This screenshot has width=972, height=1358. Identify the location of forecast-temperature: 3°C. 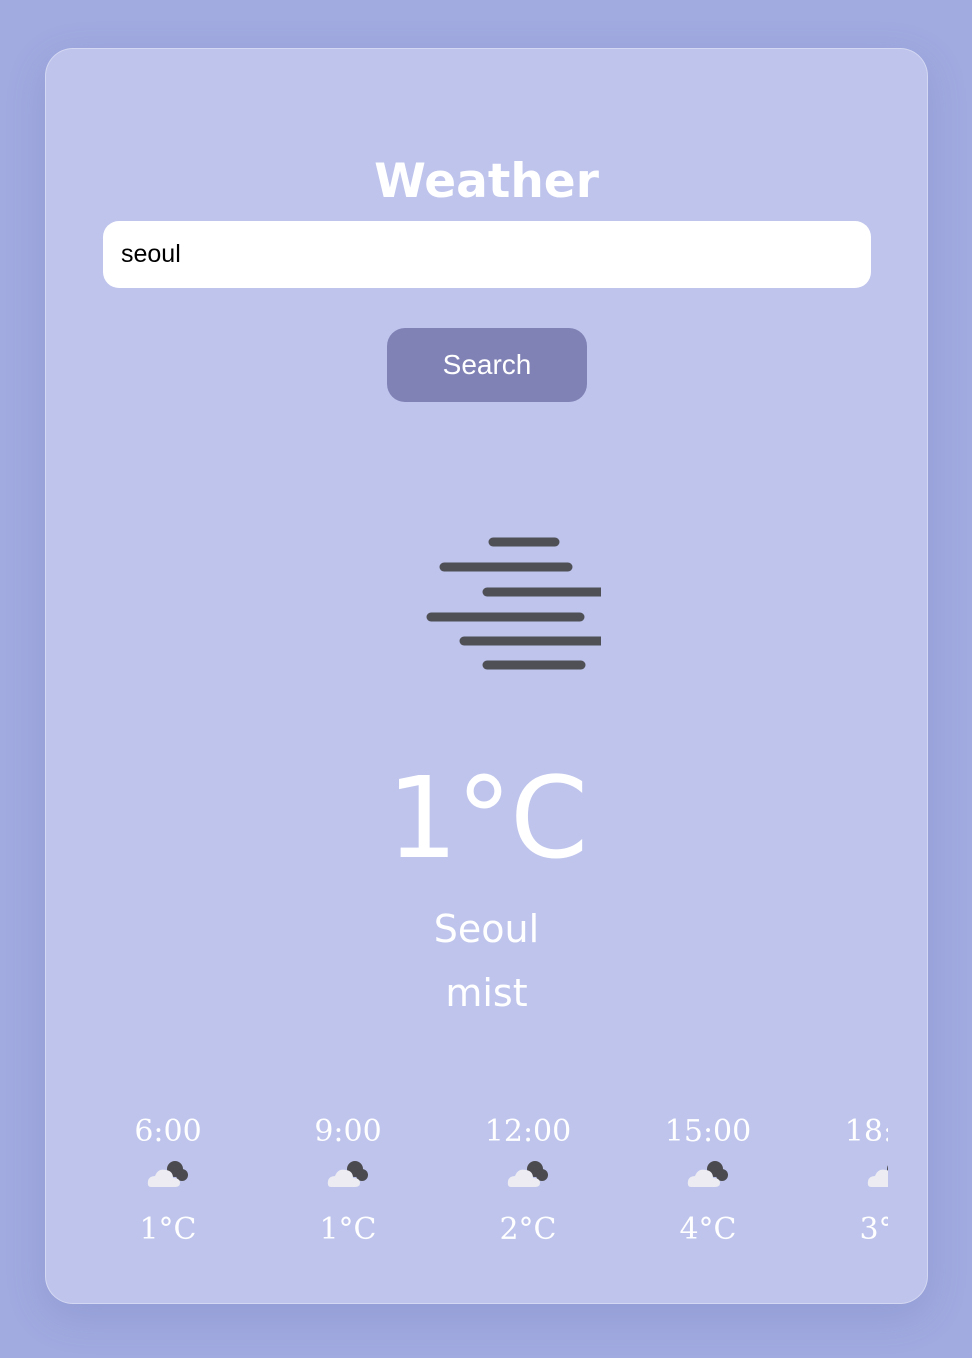
(873, 1229).